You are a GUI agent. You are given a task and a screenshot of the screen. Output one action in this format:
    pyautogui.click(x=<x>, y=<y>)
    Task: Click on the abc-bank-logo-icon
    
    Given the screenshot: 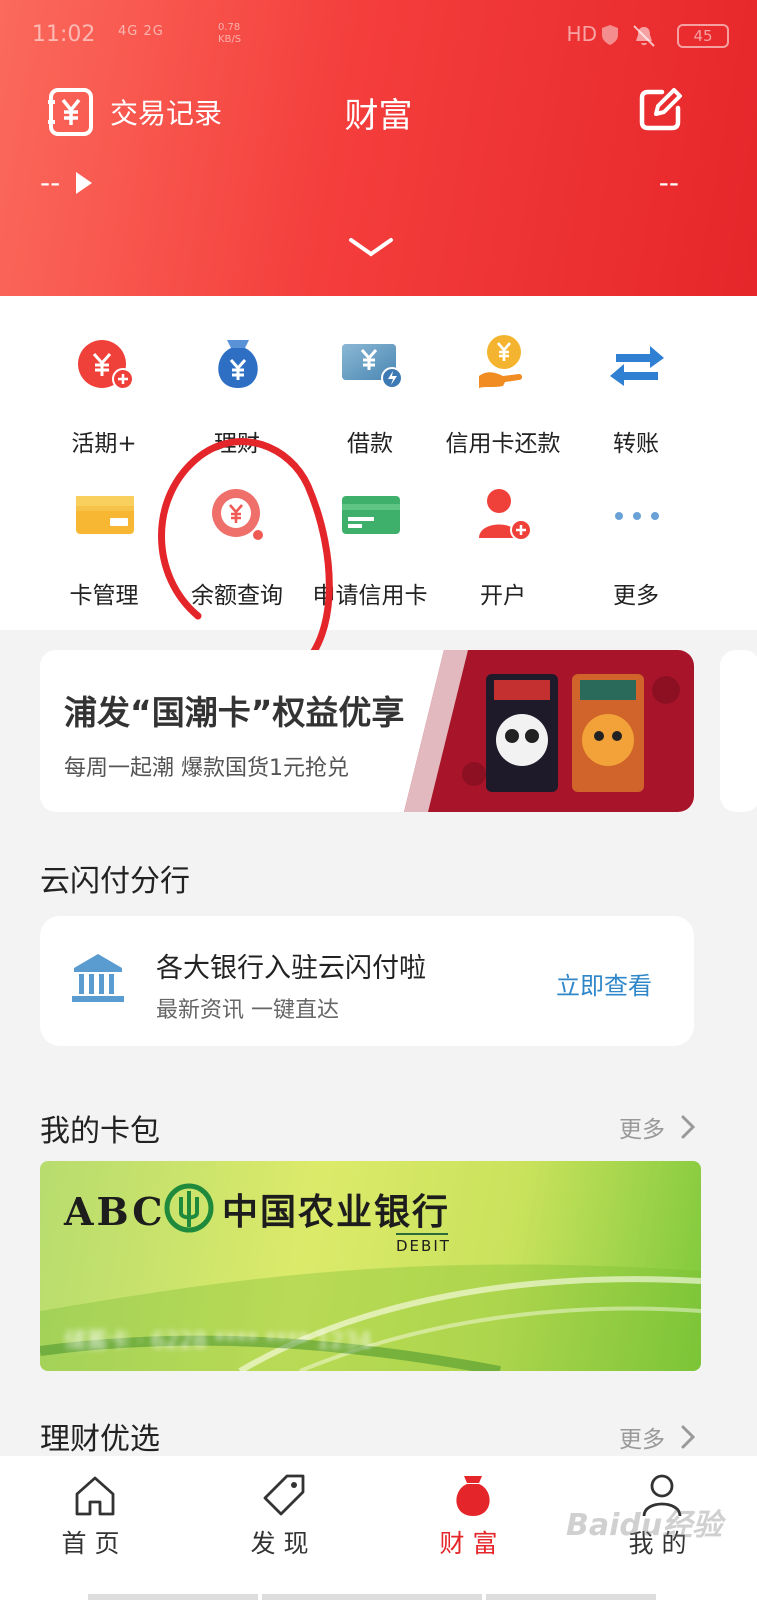 What is the action you would take?
    pyautogui.click(x=189, y=1208)
    